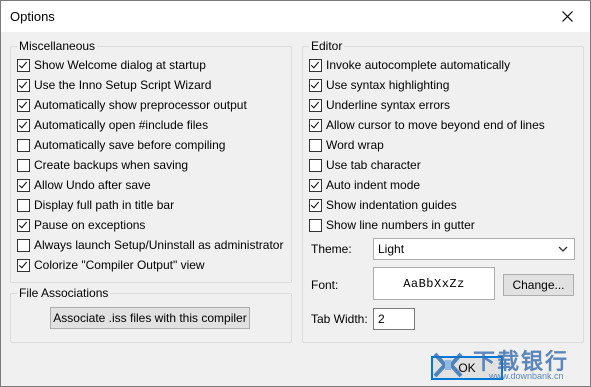 This screenshot has height=387, width=591. I want to click on misc-checkbox-pause-on-exceptions: Pause on exceptions, so click(81, 225).